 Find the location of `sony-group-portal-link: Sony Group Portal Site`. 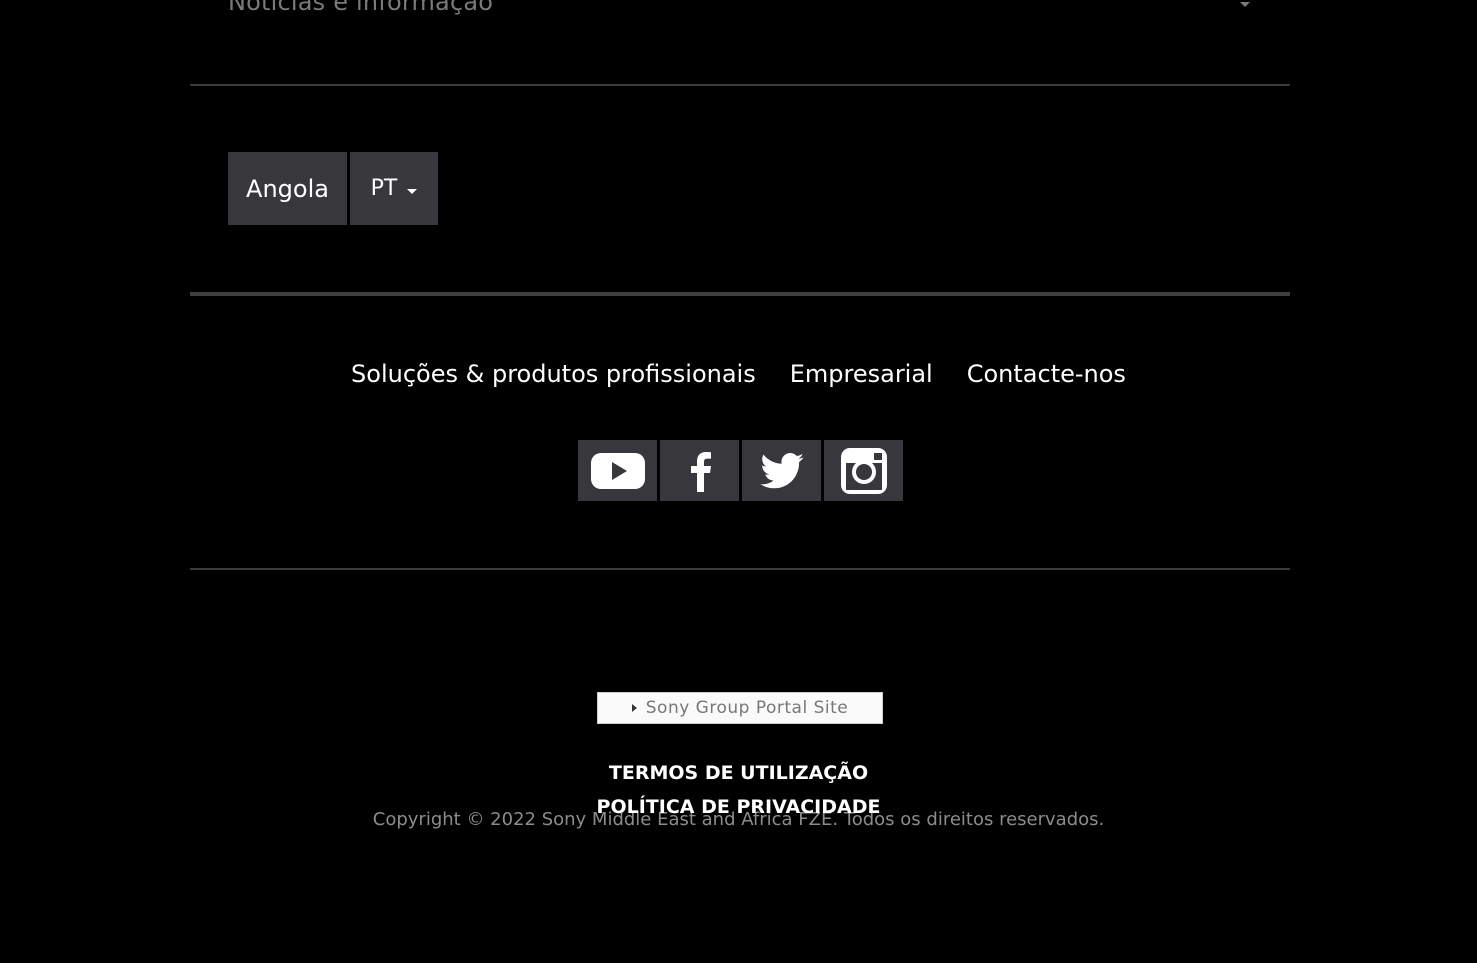

sony-group-portal-link: Sony Group Portal Site is located at coordinates (740, 708).